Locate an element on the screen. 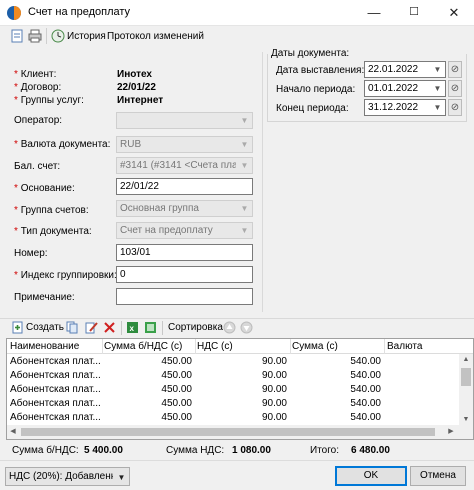  service-groups-label: * Группы услуг: is located at coordinates (49, 100).